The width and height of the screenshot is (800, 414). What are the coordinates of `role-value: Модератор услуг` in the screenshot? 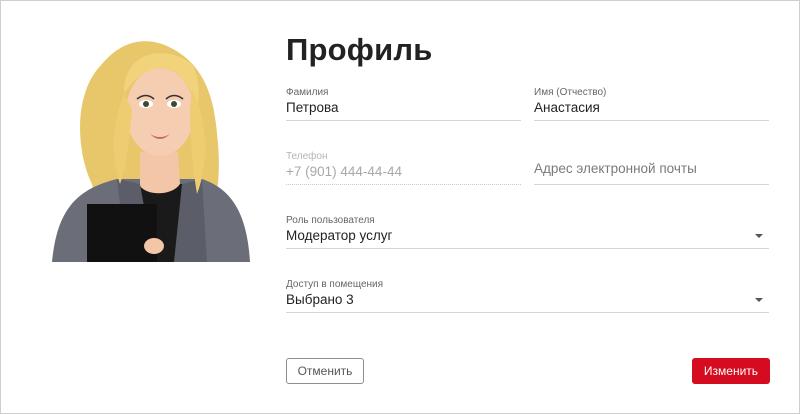 It's located at (527, 236).